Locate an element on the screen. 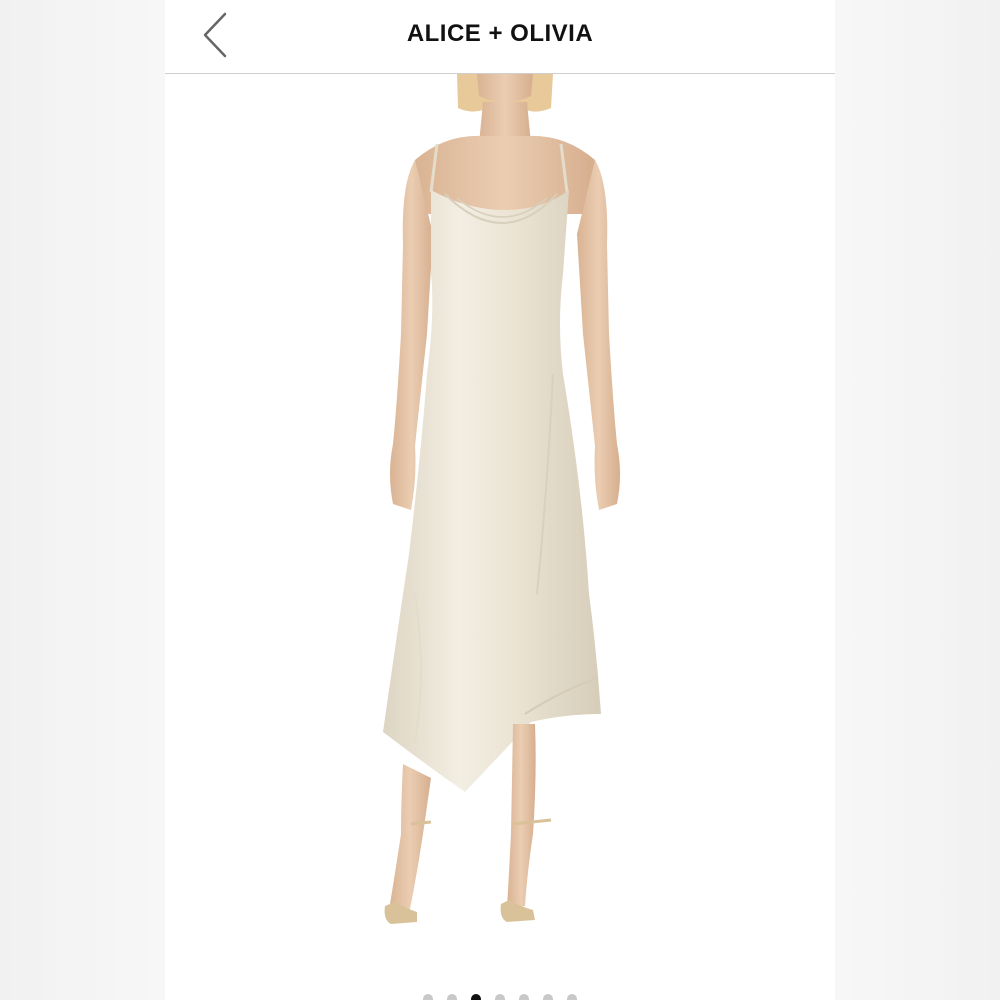 This screenshot has width=1000, height=1000. carousel-pagination is located at coordinates (500, 997).